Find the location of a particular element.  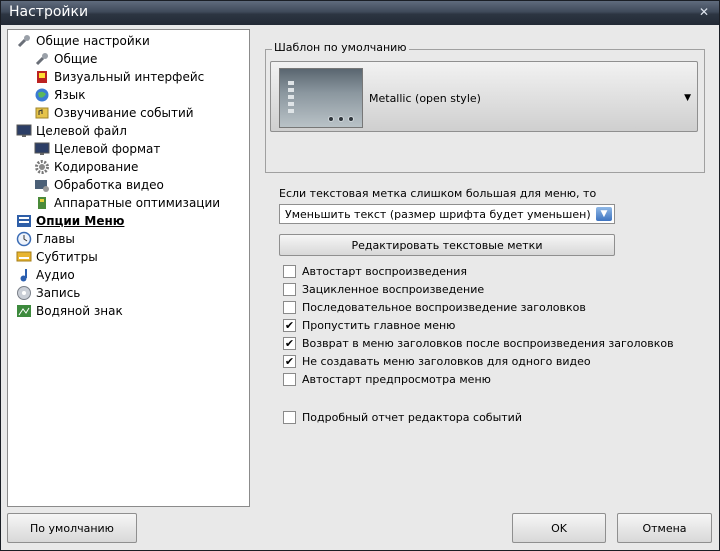

checkbox-label: Пропустить главное меню is located at coordinates (379, 325).